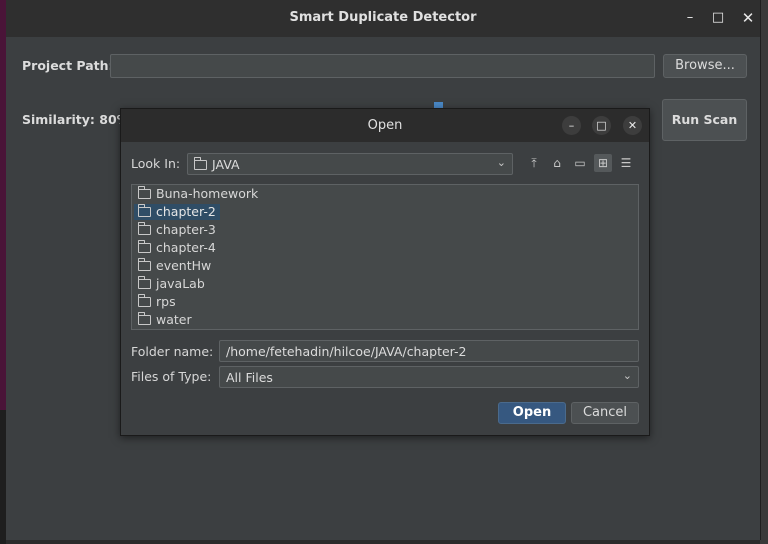  I want to click on run-scan-button: Run Scan, so click(704, 120).